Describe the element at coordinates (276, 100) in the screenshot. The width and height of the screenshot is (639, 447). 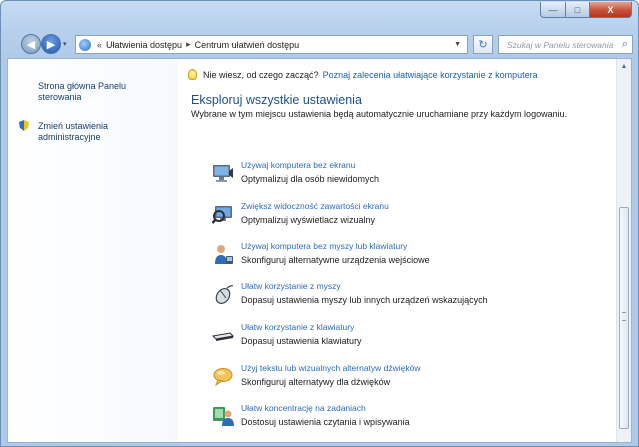
I see `section-heading: Eksploruj wszystkie ustawienia` at that location.